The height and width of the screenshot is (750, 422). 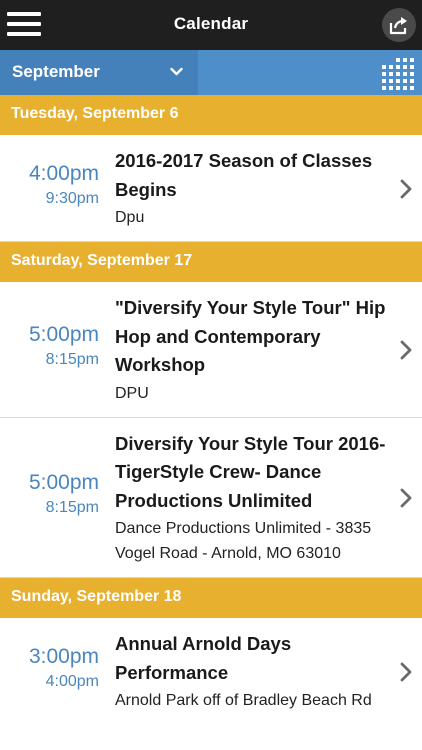 What do you see at coordinates (254, 658) in the screenshot?
I see `event-title: Annual Arnold Days Performance` at bounding box center [254, 658].